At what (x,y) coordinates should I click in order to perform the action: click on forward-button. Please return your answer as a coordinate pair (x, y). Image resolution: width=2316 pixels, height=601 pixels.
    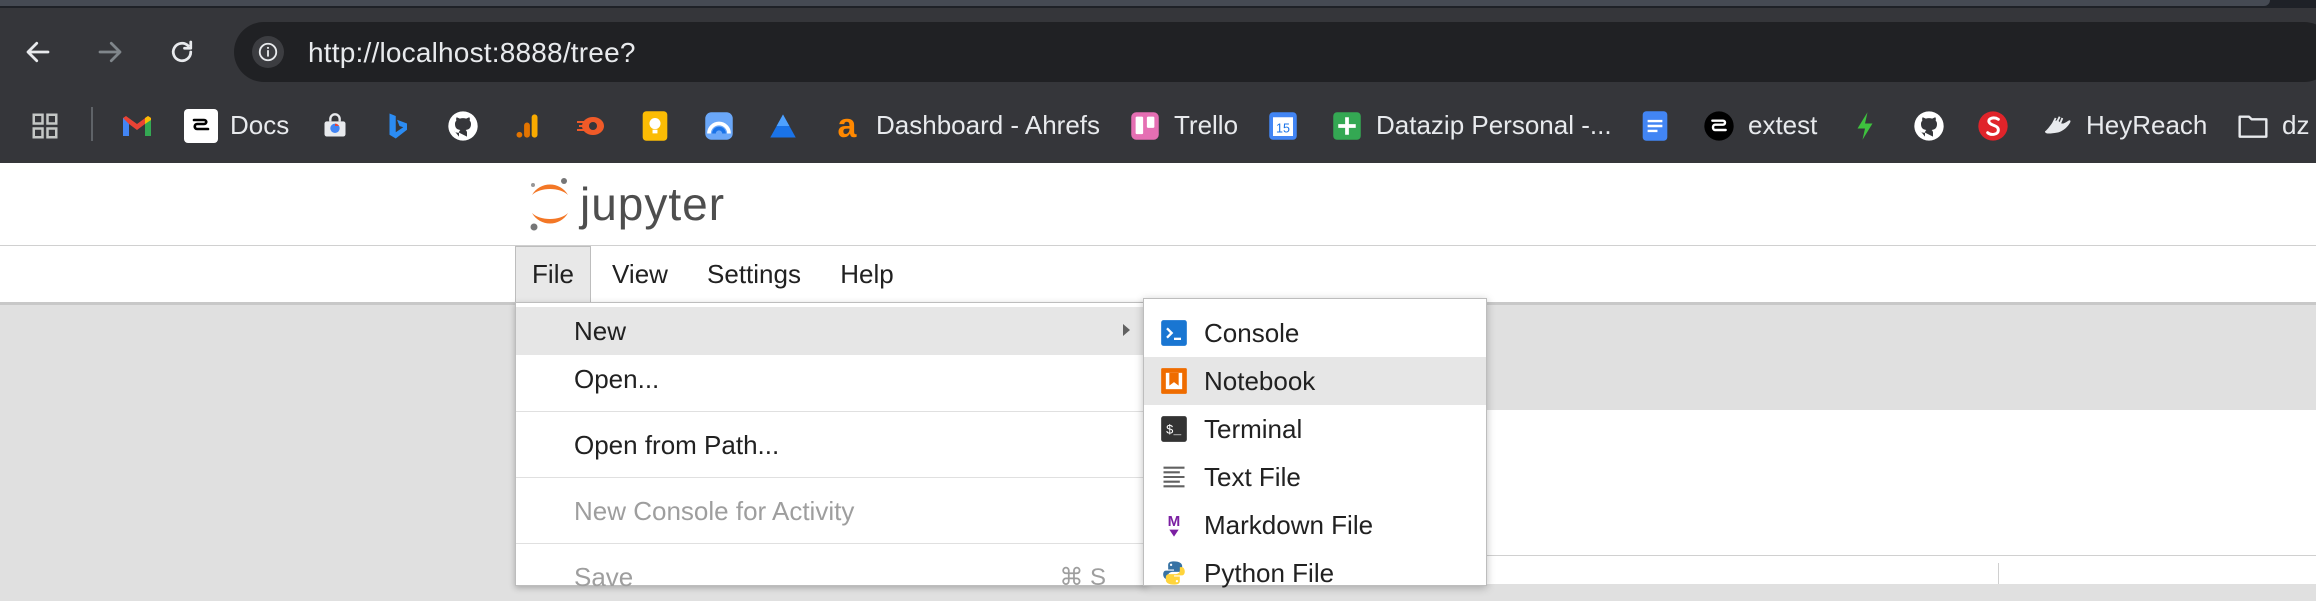
    Looking at the image, I should click on (110, 52).